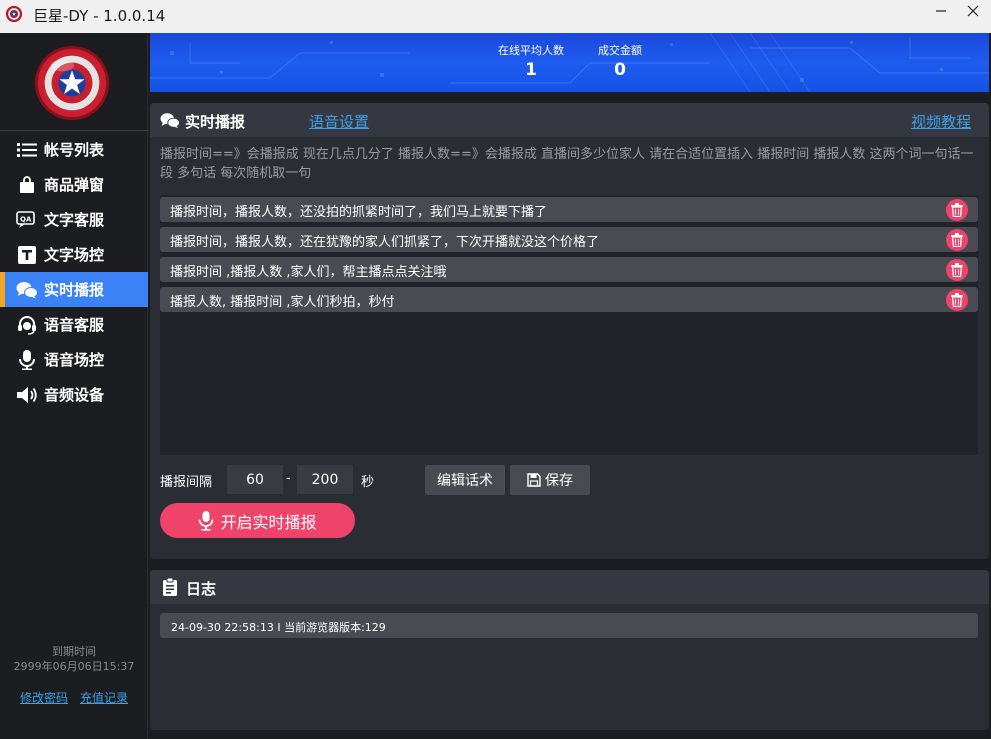 Image resolution: width=991 pixels, height=739 pixels. What do you see at coordinates (325, 479) in the screenshot?
I see `interval-max-input` at bounding box center [325, 479].